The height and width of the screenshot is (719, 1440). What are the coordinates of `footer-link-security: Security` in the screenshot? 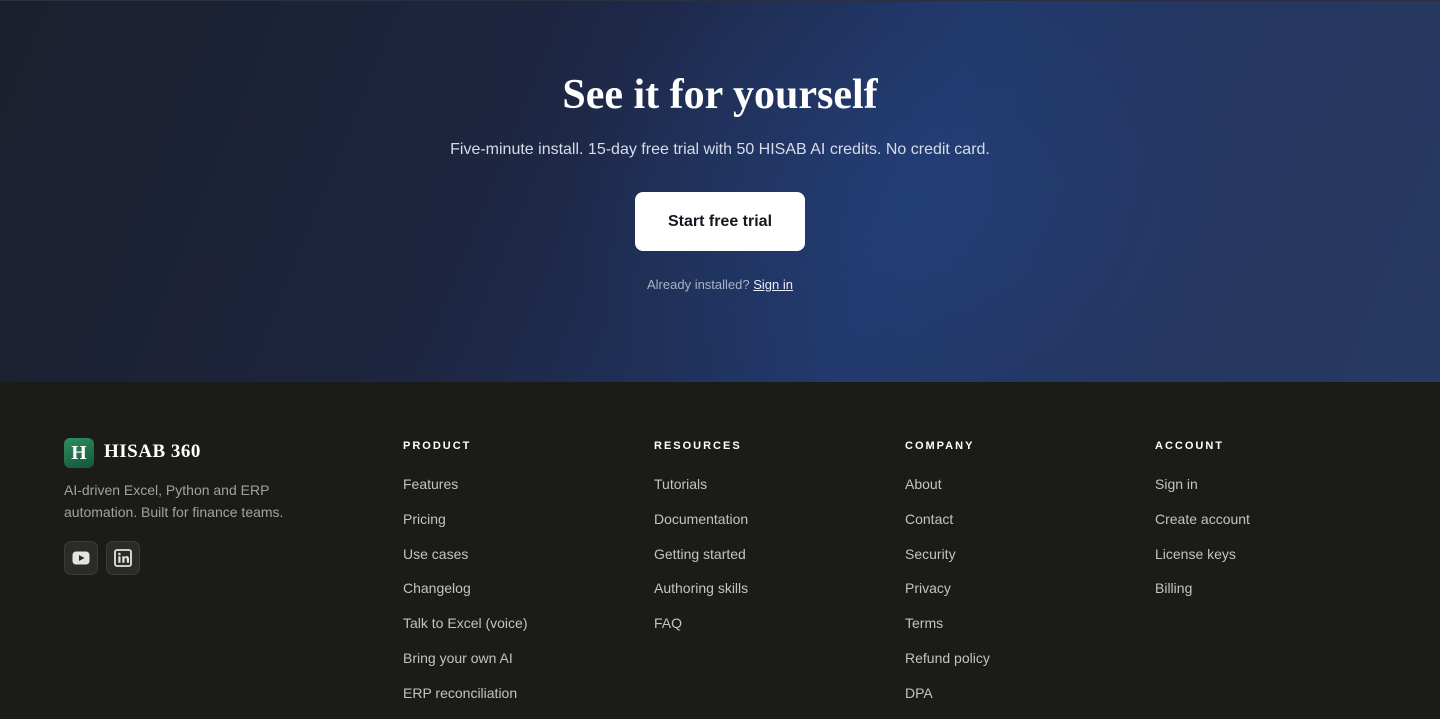 It's located at (930, 554).